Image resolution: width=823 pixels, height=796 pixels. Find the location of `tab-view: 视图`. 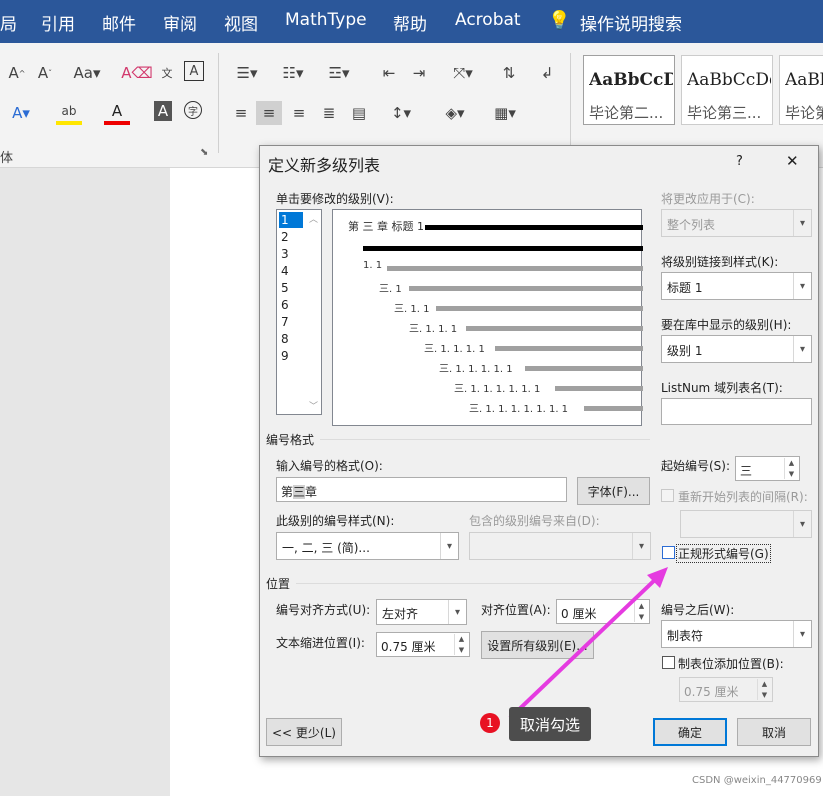

tab-view: 视图 is located at coordinates (241, 22).